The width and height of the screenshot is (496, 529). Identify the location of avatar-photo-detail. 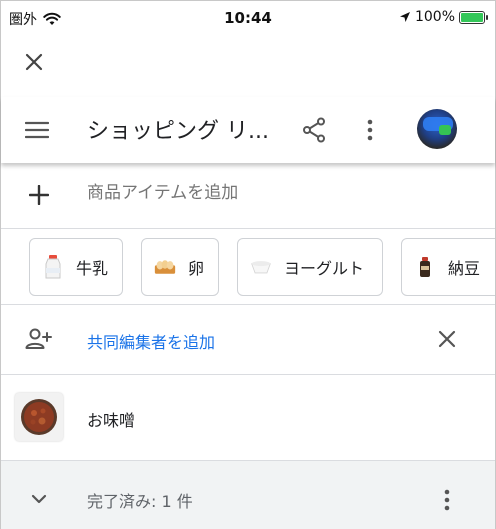
(445, 130).